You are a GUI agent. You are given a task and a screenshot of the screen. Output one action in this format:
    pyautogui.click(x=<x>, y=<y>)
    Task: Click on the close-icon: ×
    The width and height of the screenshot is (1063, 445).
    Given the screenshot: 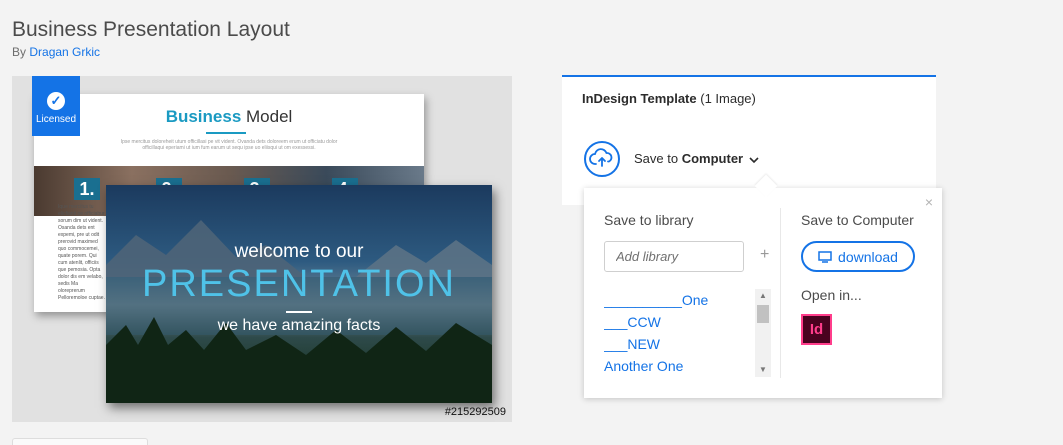 What is the action you would take?
    pyautogui.click(x=929, y=202)
    